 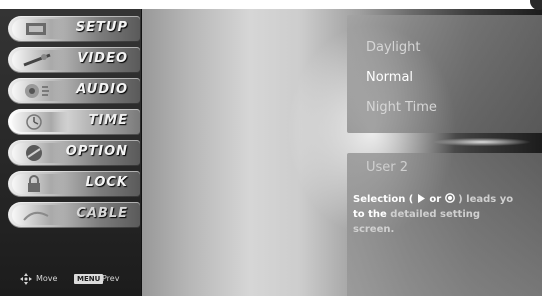 I want to click on audio-icon, so click(x=40, y=91).